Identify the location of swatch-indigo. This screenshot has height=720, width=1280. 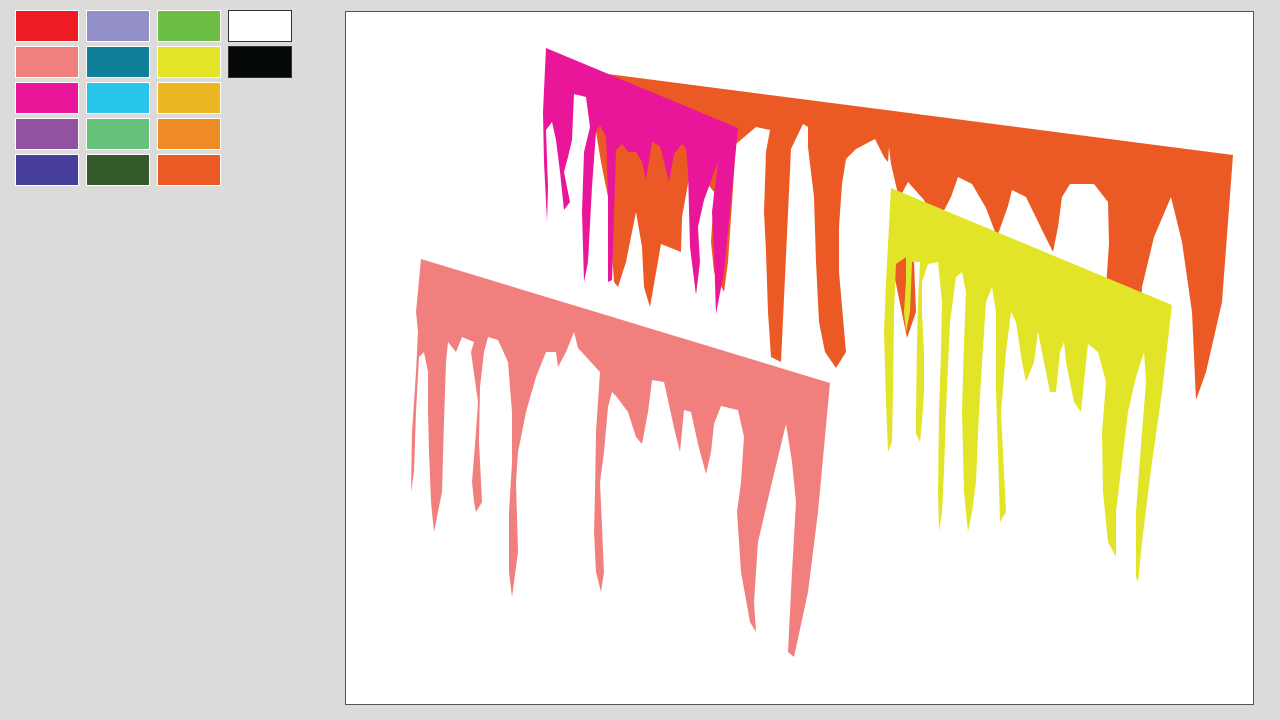
(47, 170).